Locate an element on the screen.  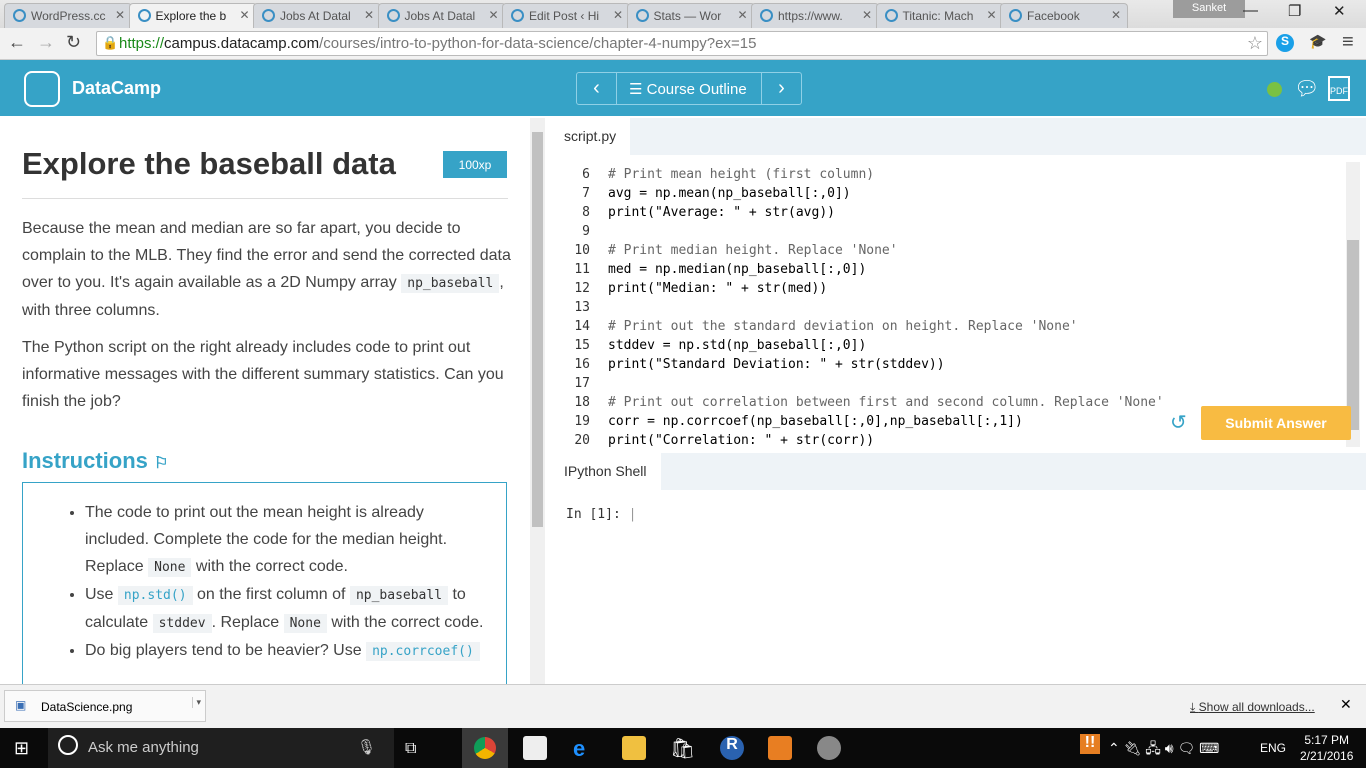
profile-badge: Sanket is located at coordinates (1209, 9).